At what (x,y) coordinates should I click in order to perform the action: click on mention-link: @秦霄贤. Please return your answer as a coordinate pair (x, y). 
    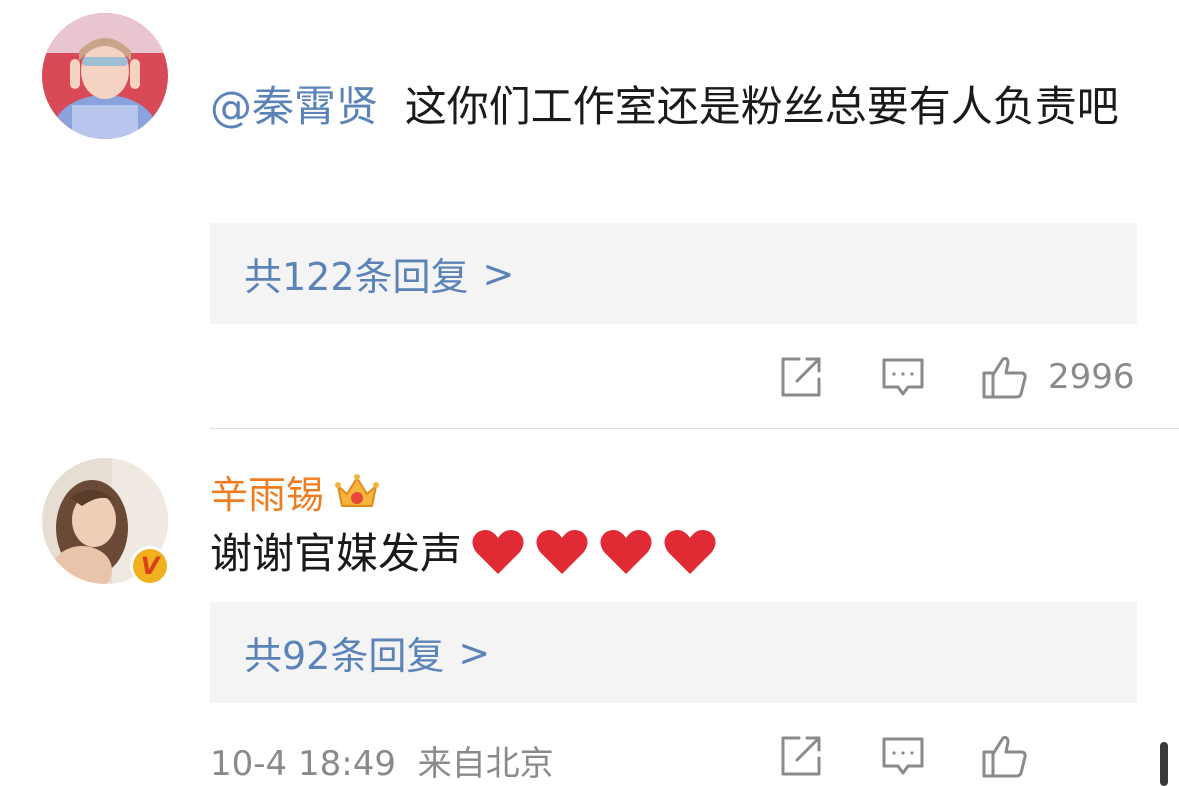
    Looking at the image, I should click on (294, 106).